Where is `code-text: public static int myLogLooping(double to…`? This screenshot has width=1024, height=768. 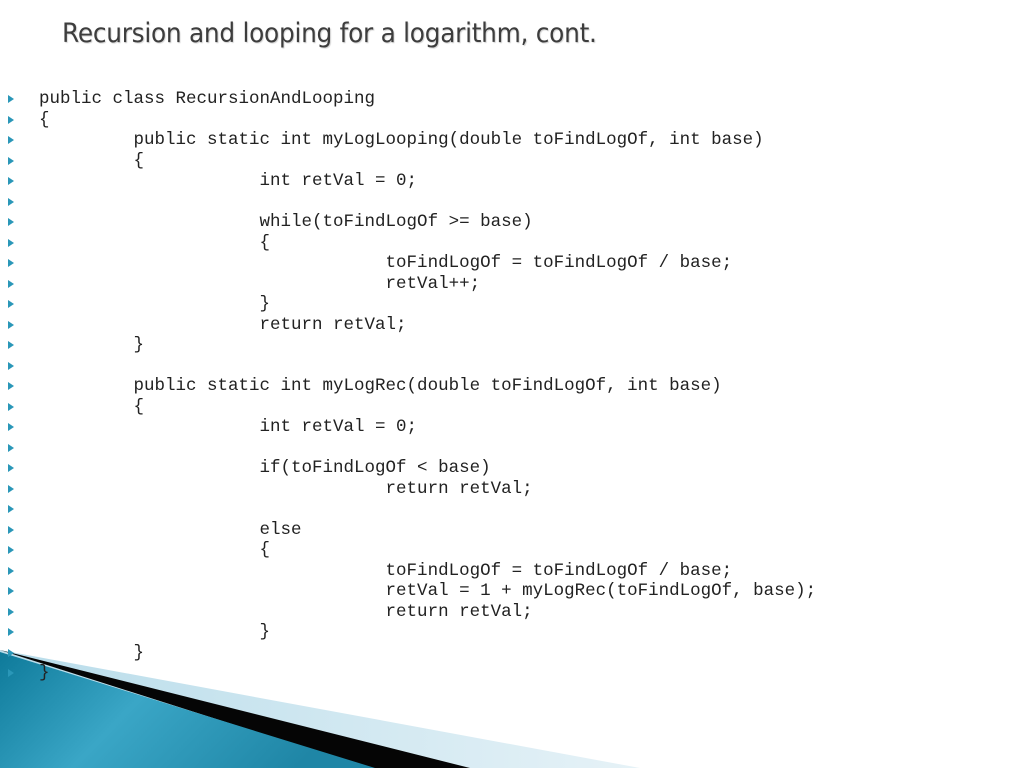
code-text: public static int myLogLooping(double to… is located at coordinates (401, 140).